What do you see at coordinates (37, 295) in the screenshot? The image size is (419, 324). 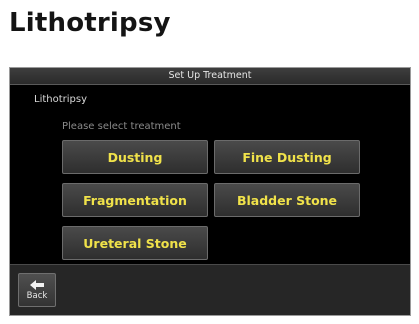 I see `back-label: Back` at bounding box center [37, 295].